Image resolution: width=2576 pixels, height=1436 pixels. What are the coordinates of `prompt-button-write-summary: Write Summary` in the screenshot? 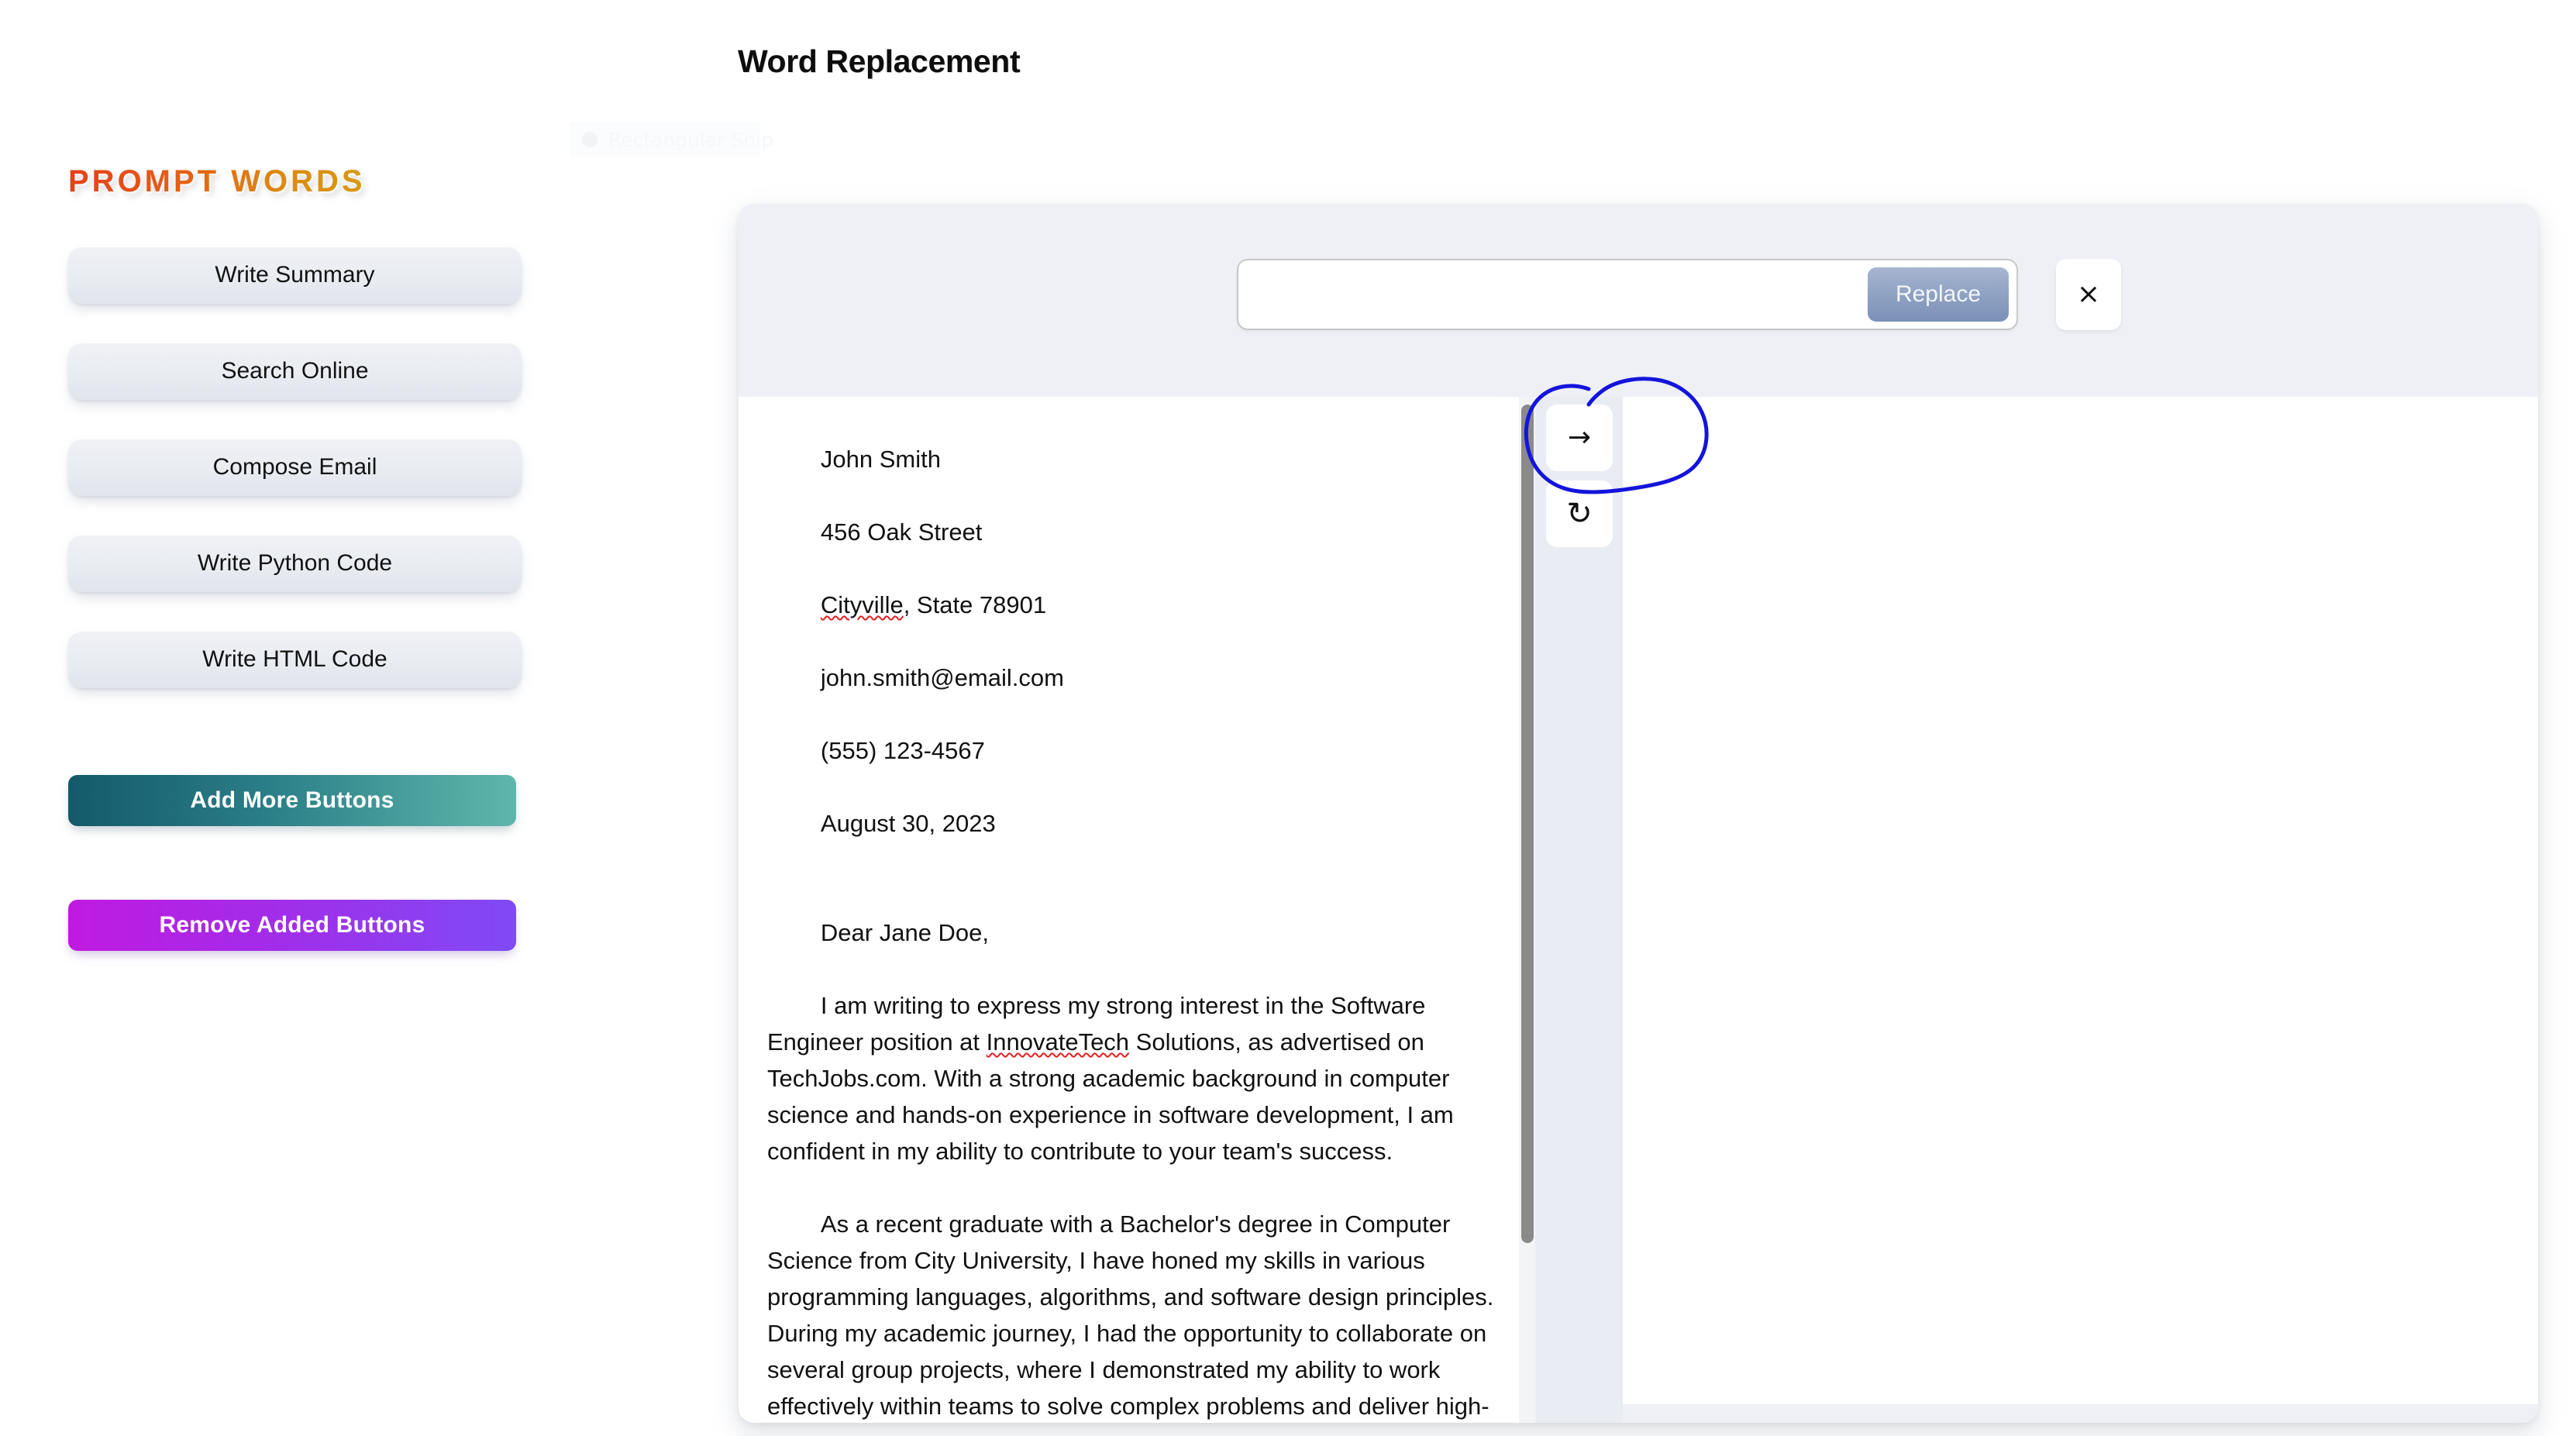 It's located at (295, 275).